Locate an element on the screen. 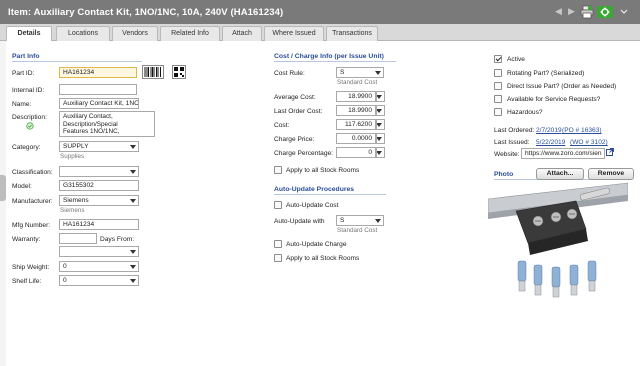  internal-id-label: Internal ID: is located at coordinates (28, 90).